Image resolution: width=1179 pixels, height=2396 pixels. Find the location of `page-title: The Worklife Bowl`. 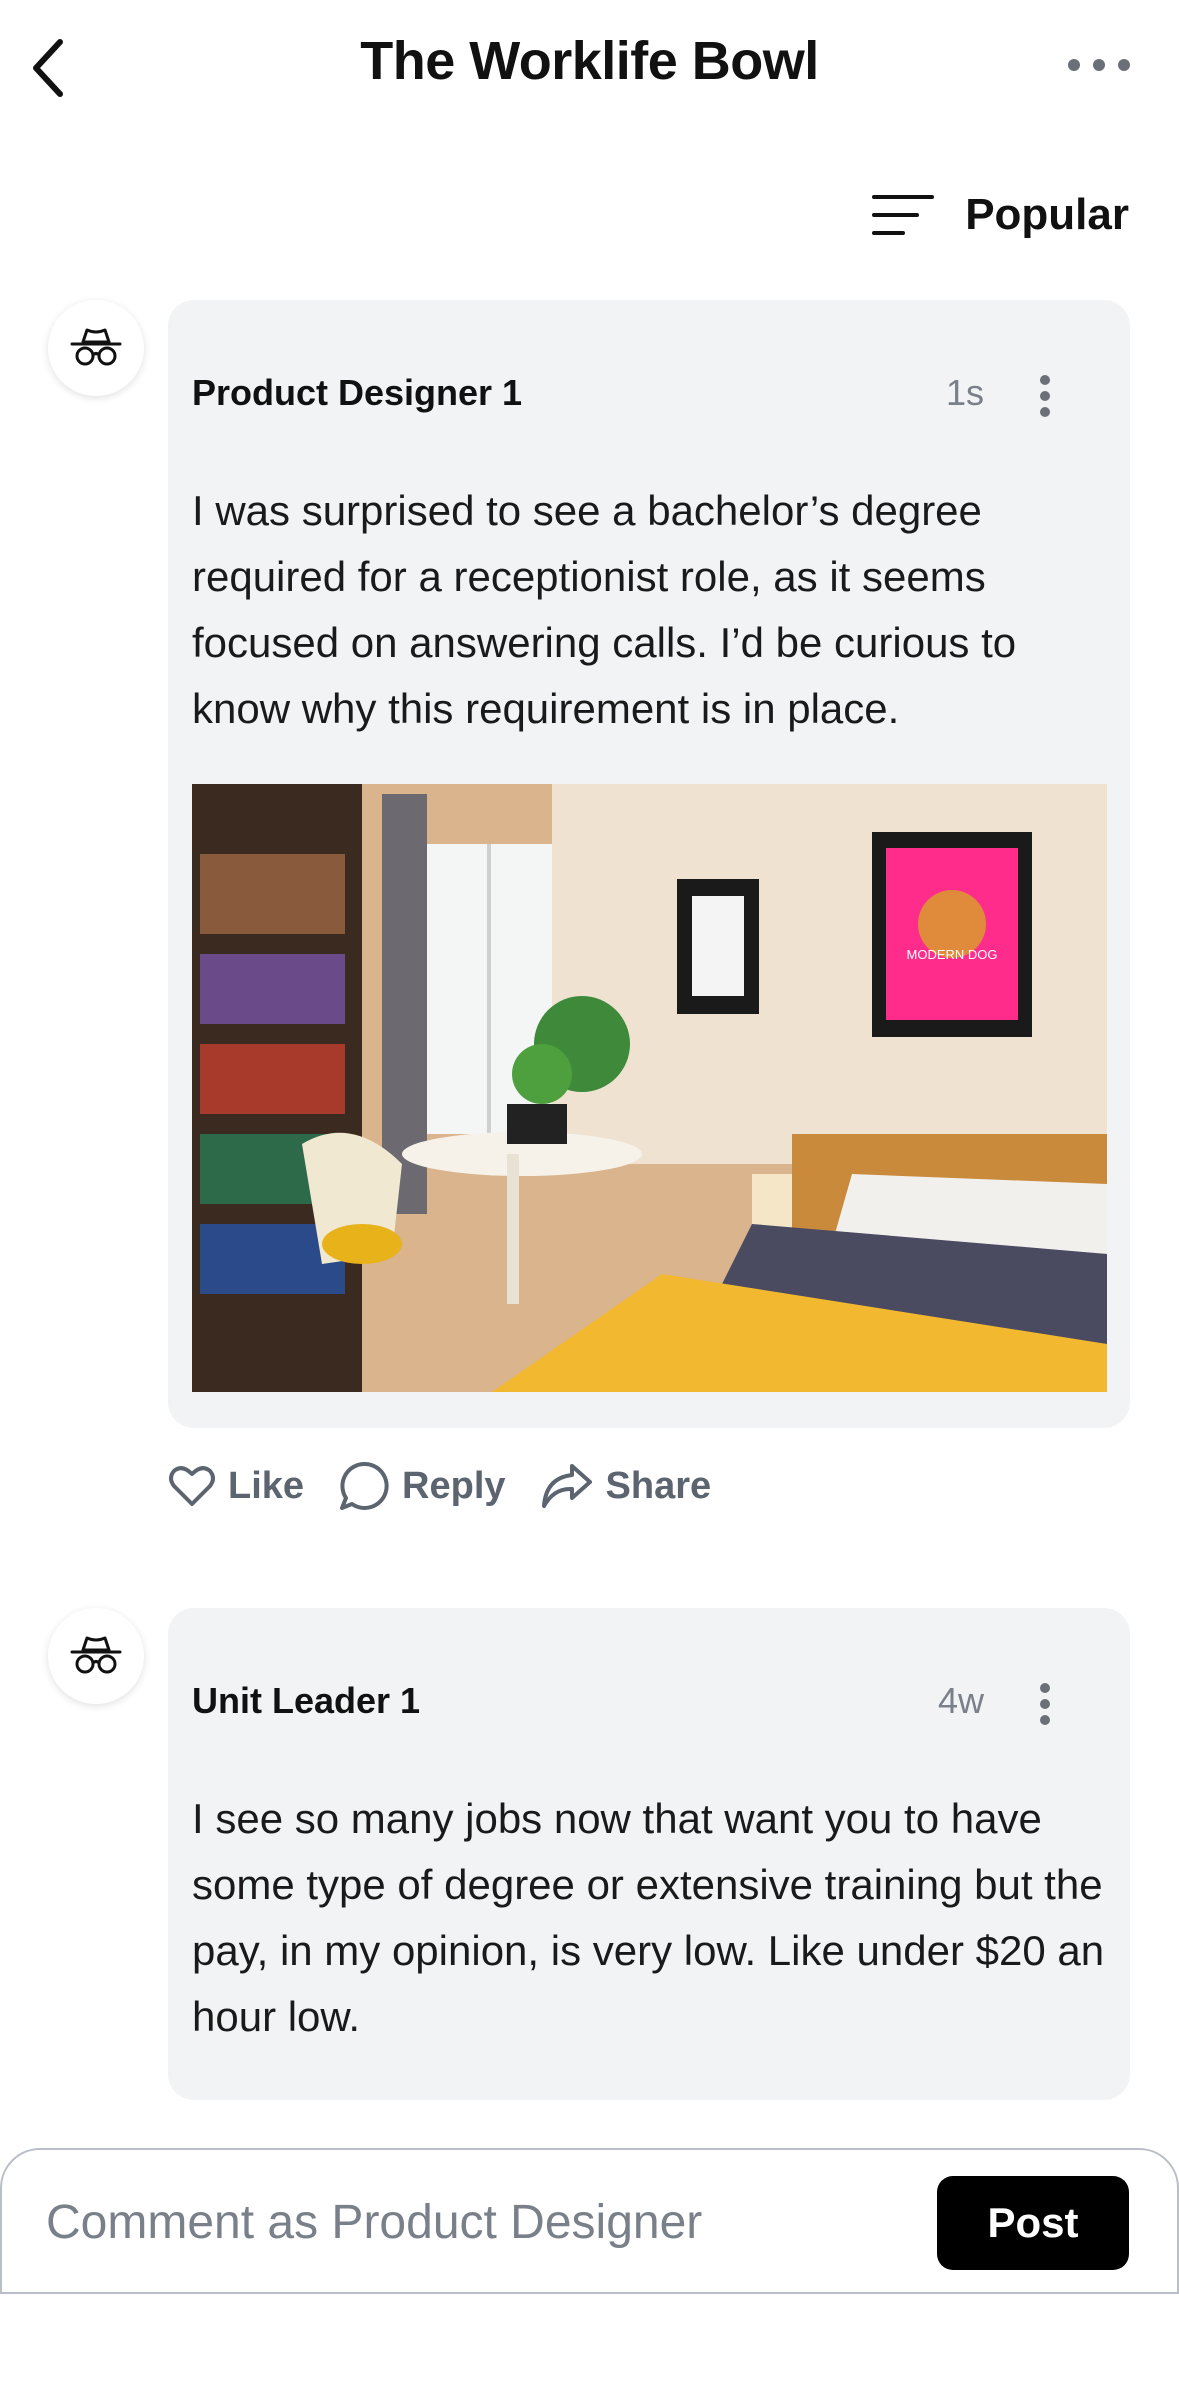

page-title: The Worklife Bowl is located at coordinates (589, 61).